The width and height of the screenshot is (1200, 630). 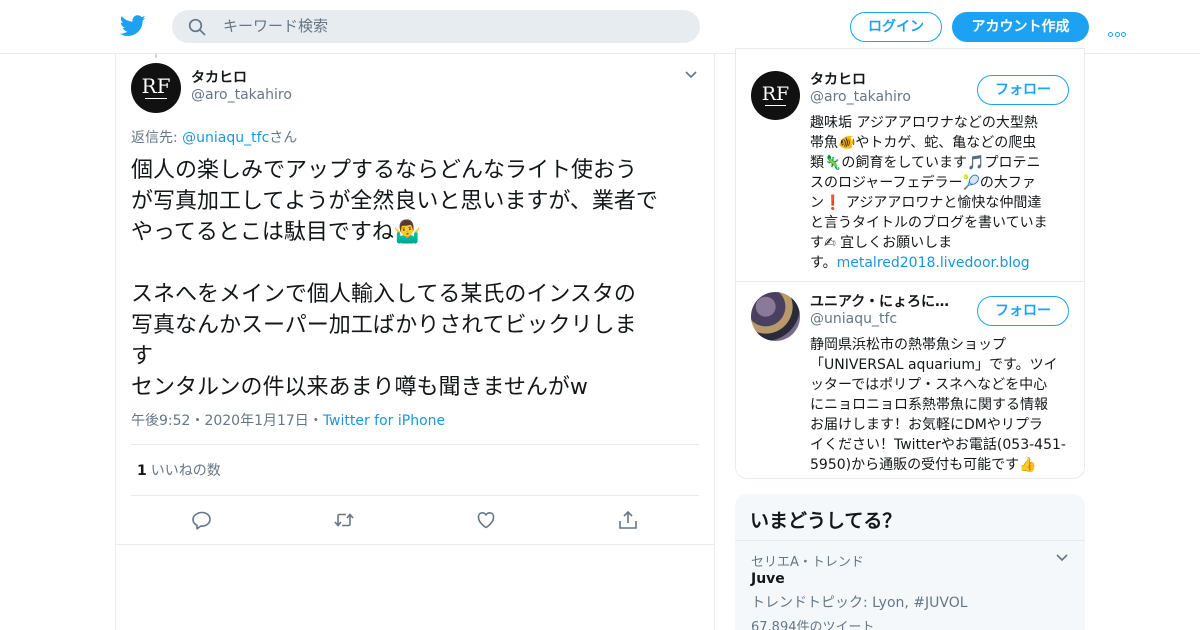 I want to click on reply-prefix: 返信先:, so click(x=157, y=138).